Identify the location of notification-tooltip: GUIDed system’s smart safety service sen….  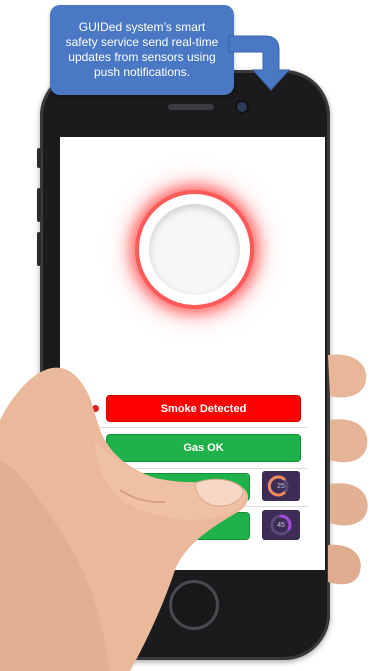
(142, 50).